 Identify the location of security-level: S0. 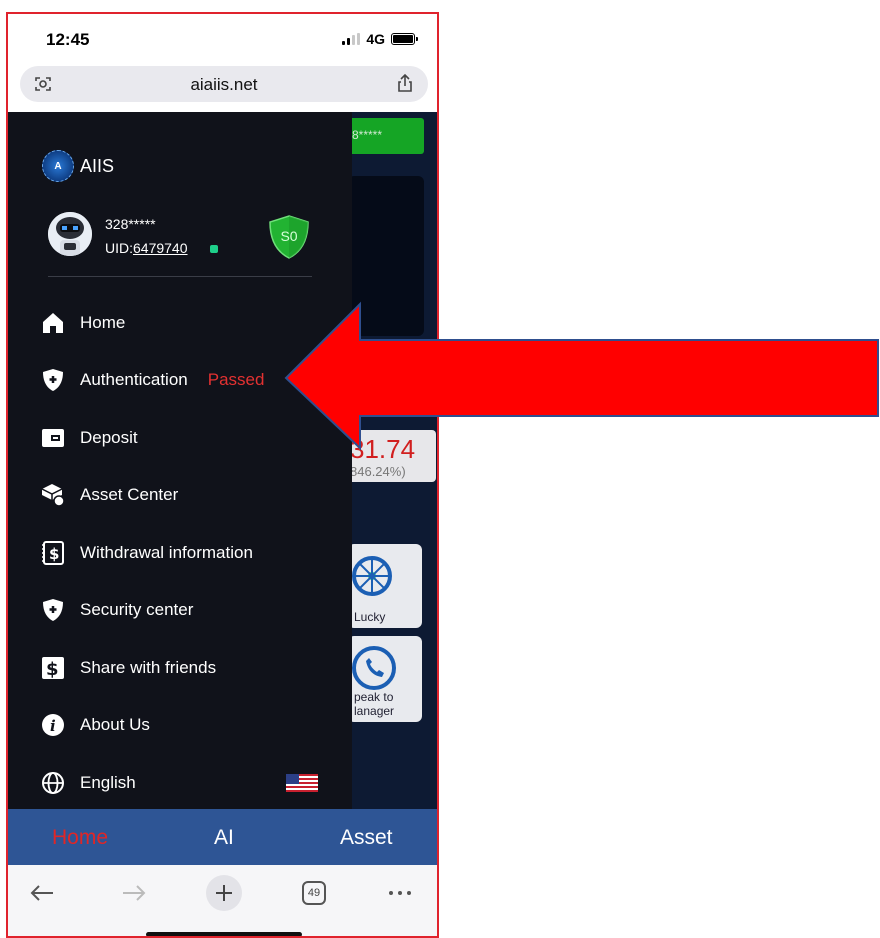
(289, 236).